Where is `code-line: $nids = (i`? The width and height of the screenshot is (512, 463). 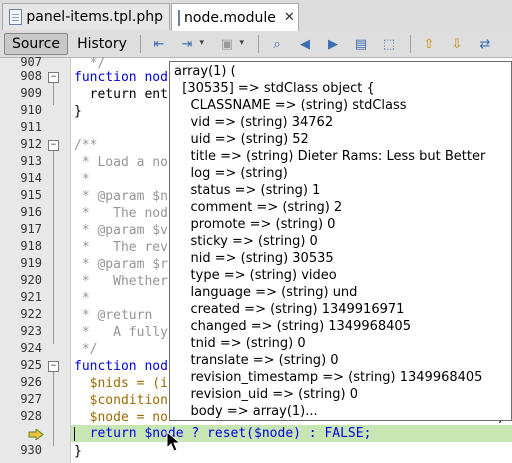
code-line: $nids = (i is located at coordinates (121, 383).